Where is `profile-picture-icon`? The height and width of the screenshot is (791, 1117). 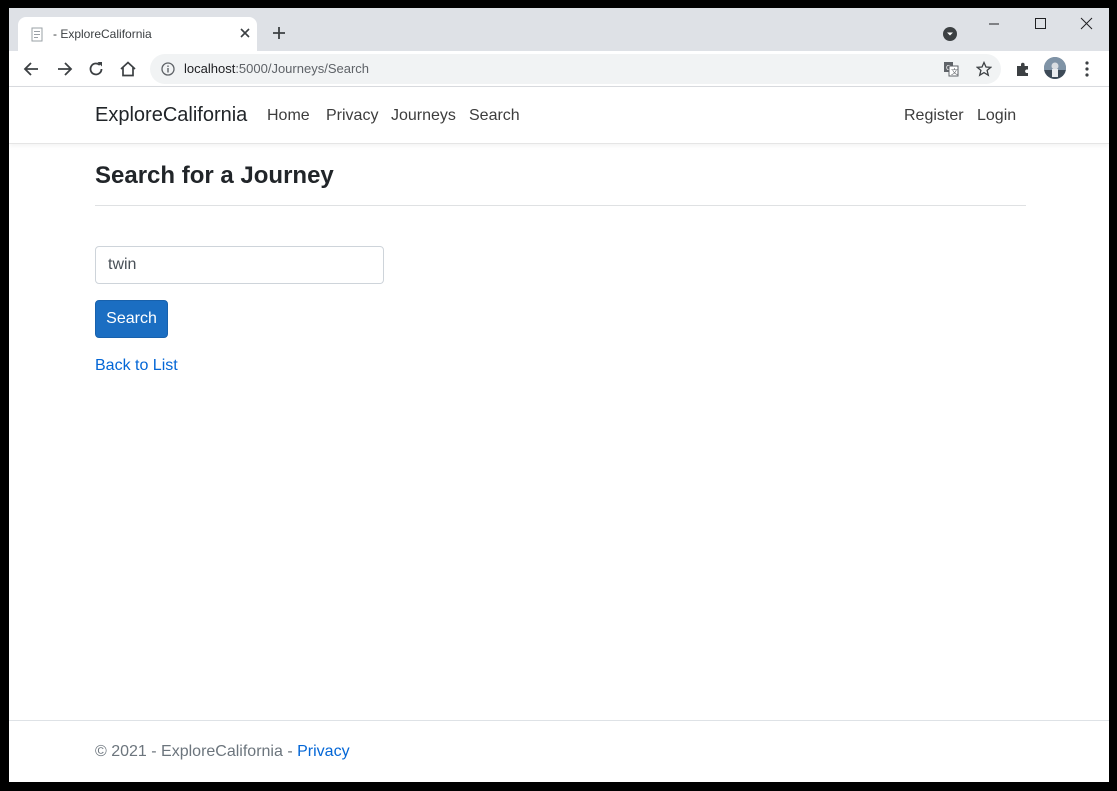
profile-picture-icon is located at coordinates (1055, 68).